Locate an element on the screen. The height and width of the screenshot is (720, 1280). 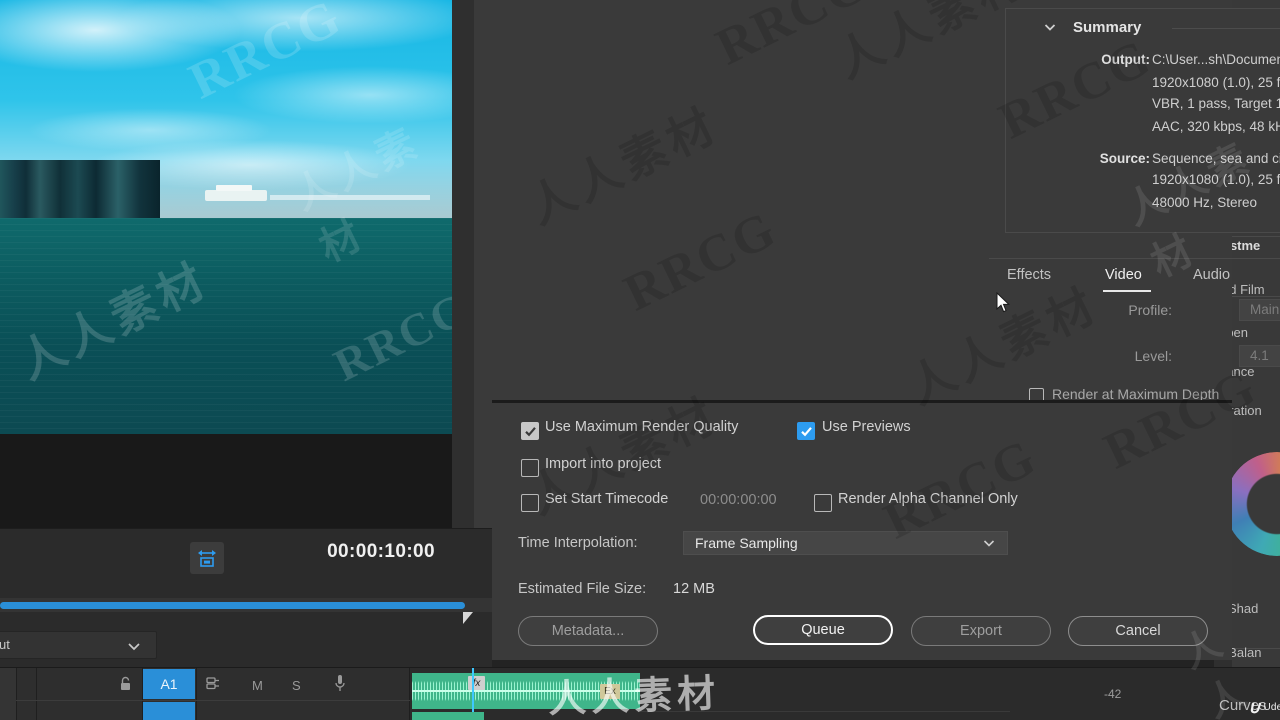
out-point-timecode: 00:00:10:00 is located at coordinates (381, 552).